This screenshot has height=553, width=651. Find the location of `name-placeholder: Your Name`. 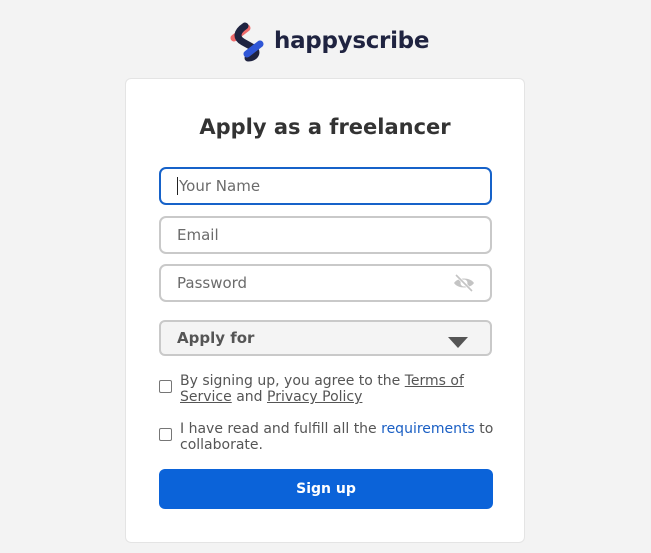

name-placeholder: Your Name is located at coordinates (220, 186).